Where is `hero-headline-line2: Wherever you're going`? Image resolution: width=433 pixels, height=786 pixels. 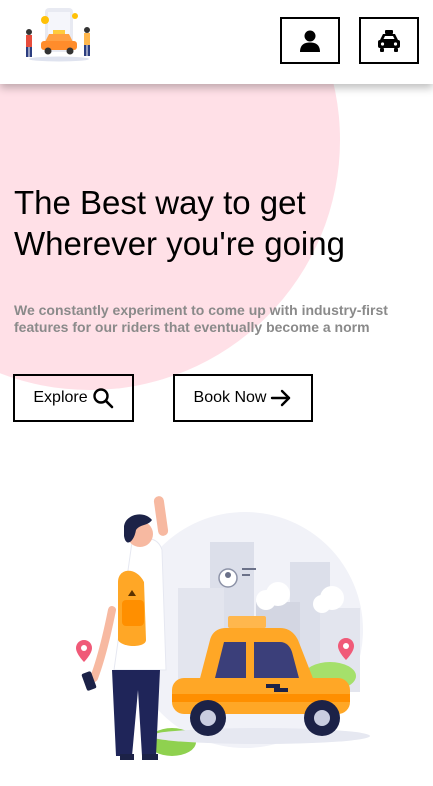
hero-headline-line2: Wherever you're going is located at coordinates (179, 243).